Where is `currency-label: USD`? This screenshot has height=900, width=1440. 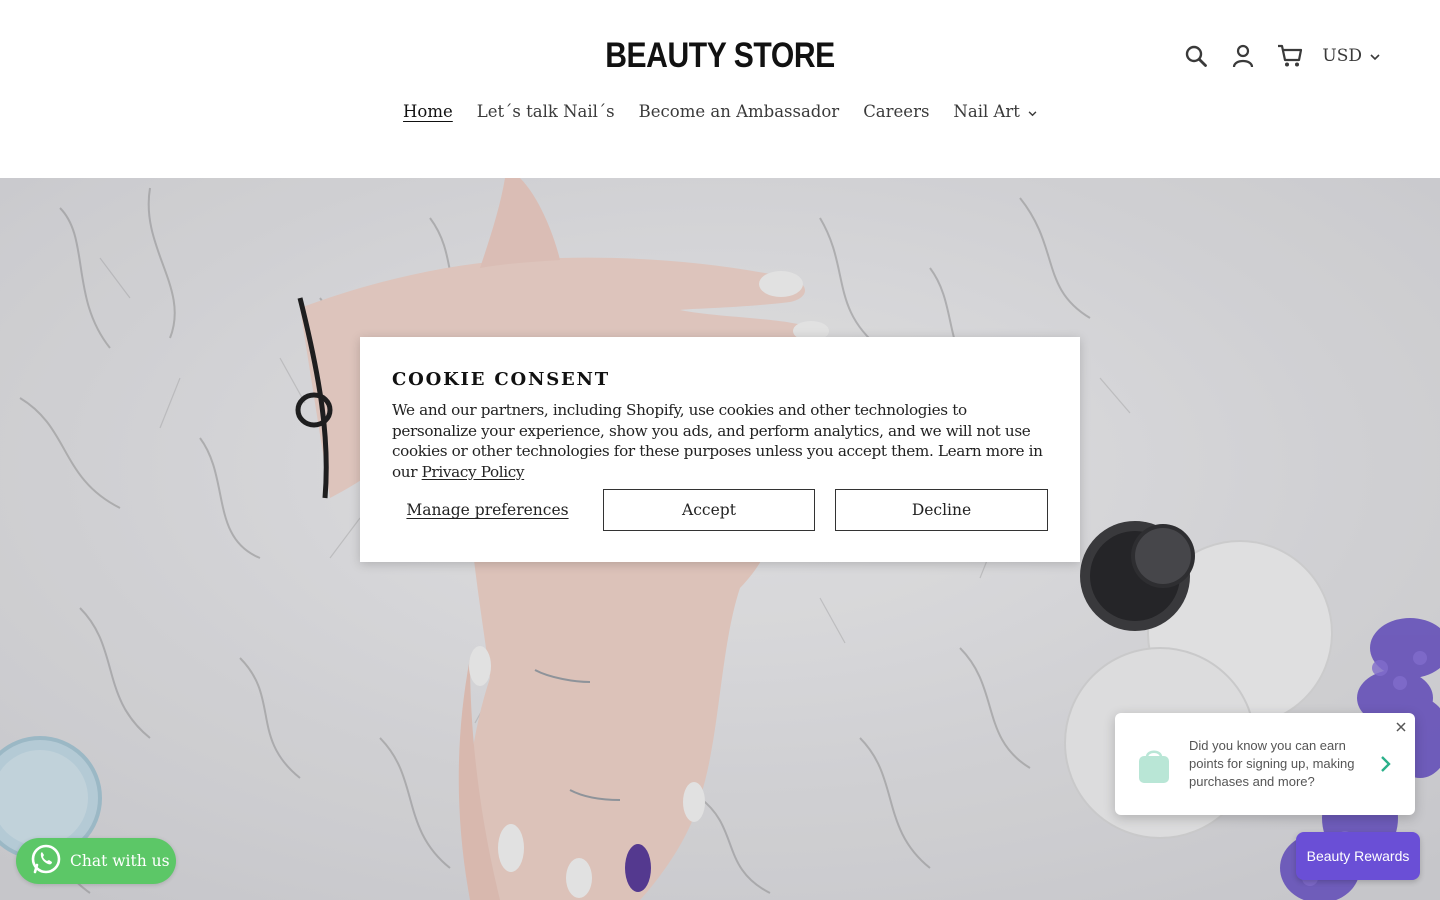
currency-label: USD is located at coordinates (1342, 56).